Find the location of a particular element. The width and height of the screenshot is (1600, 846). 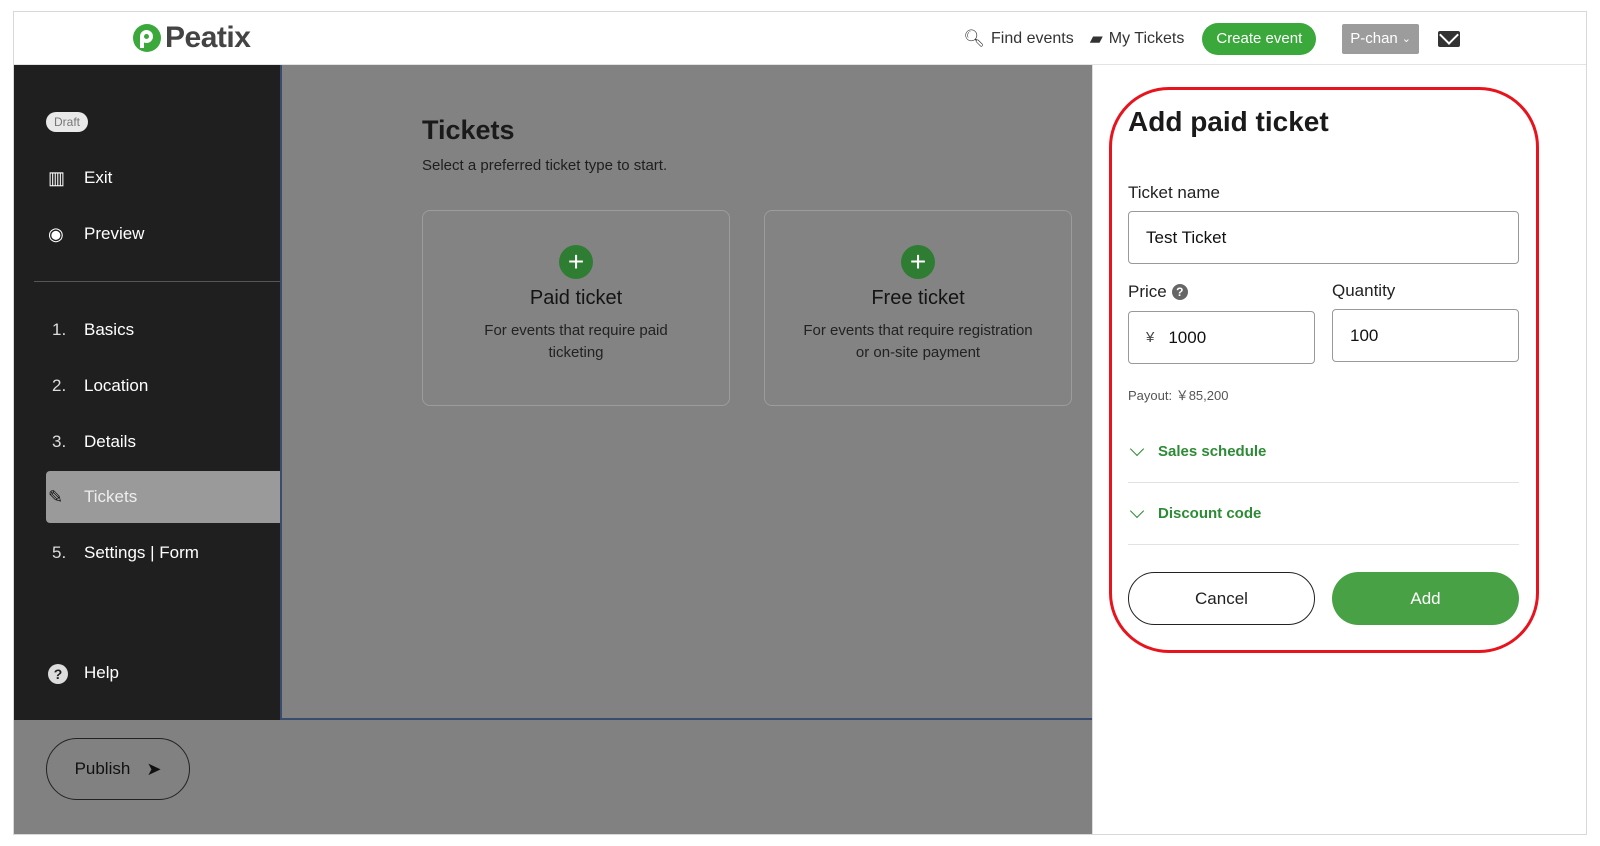

draft-badge: Draft is located at coordinates (67, 122).